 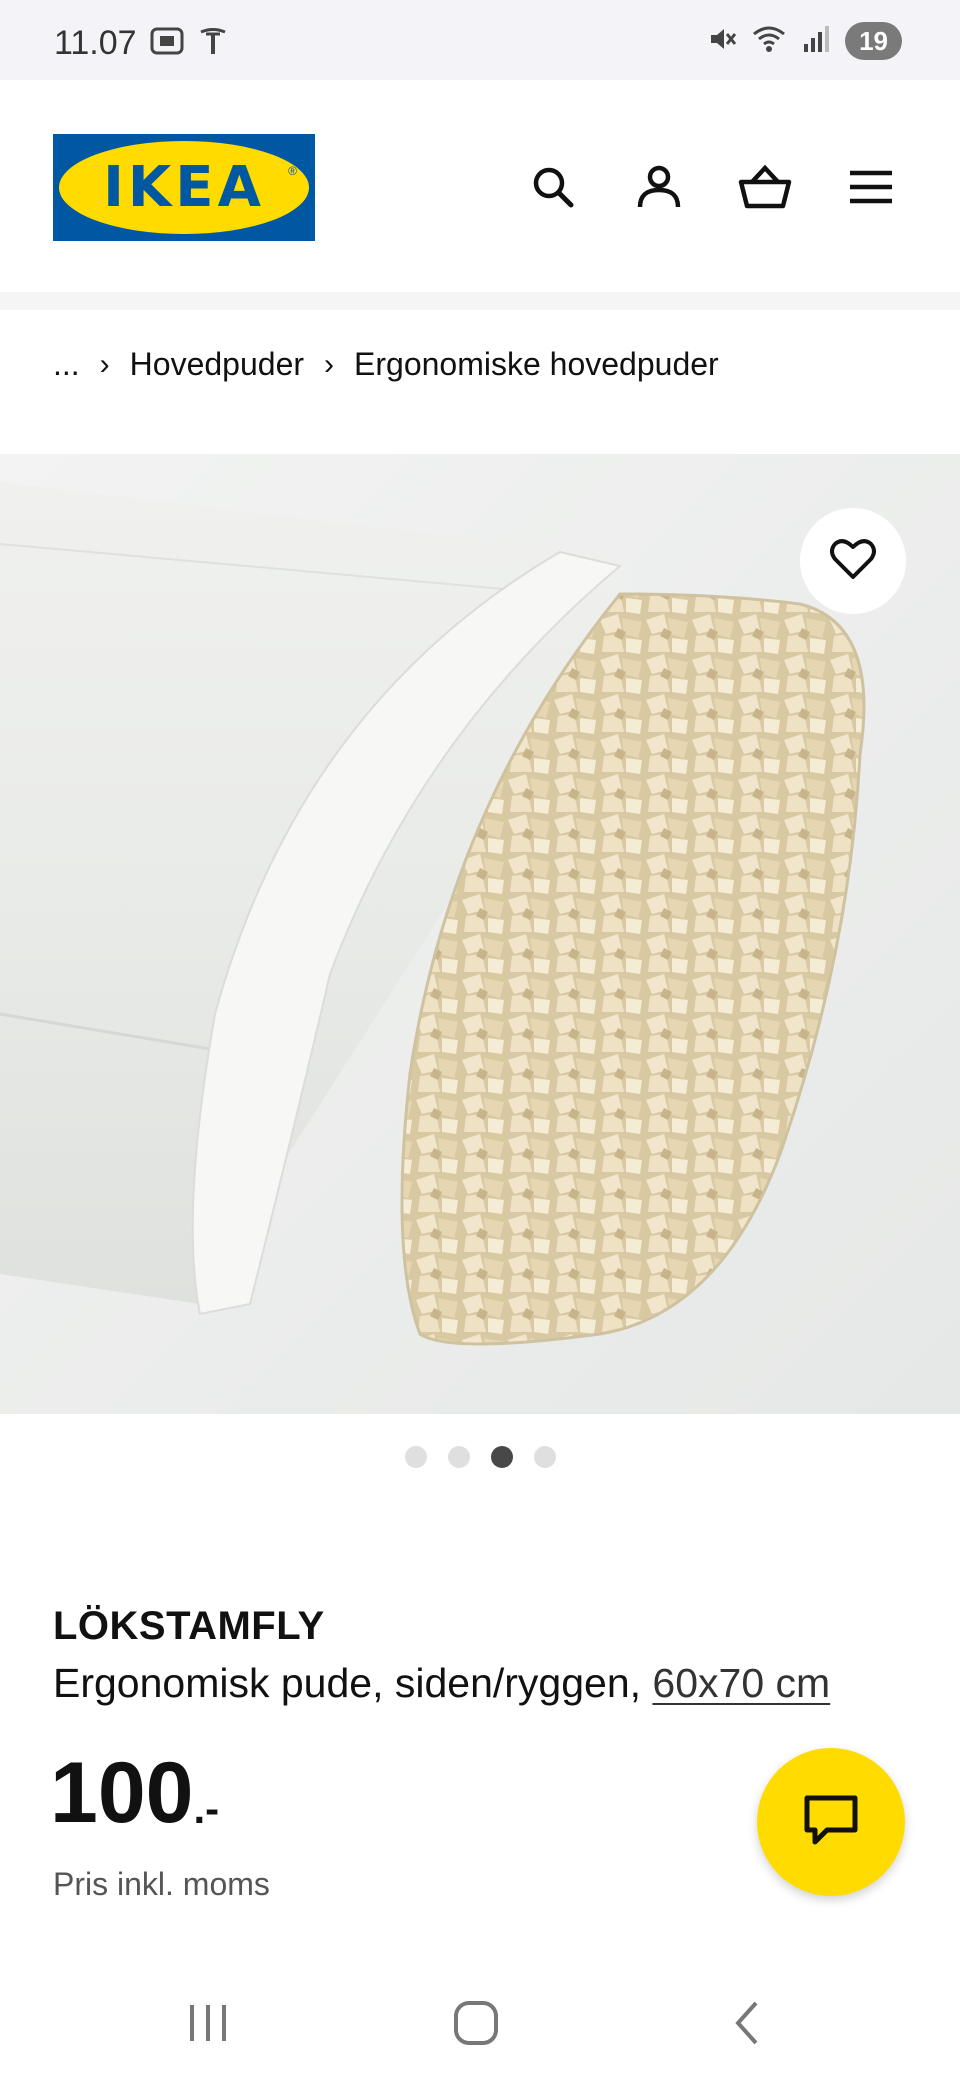 I want to click on mute-icon, so click(x=722, y=41).